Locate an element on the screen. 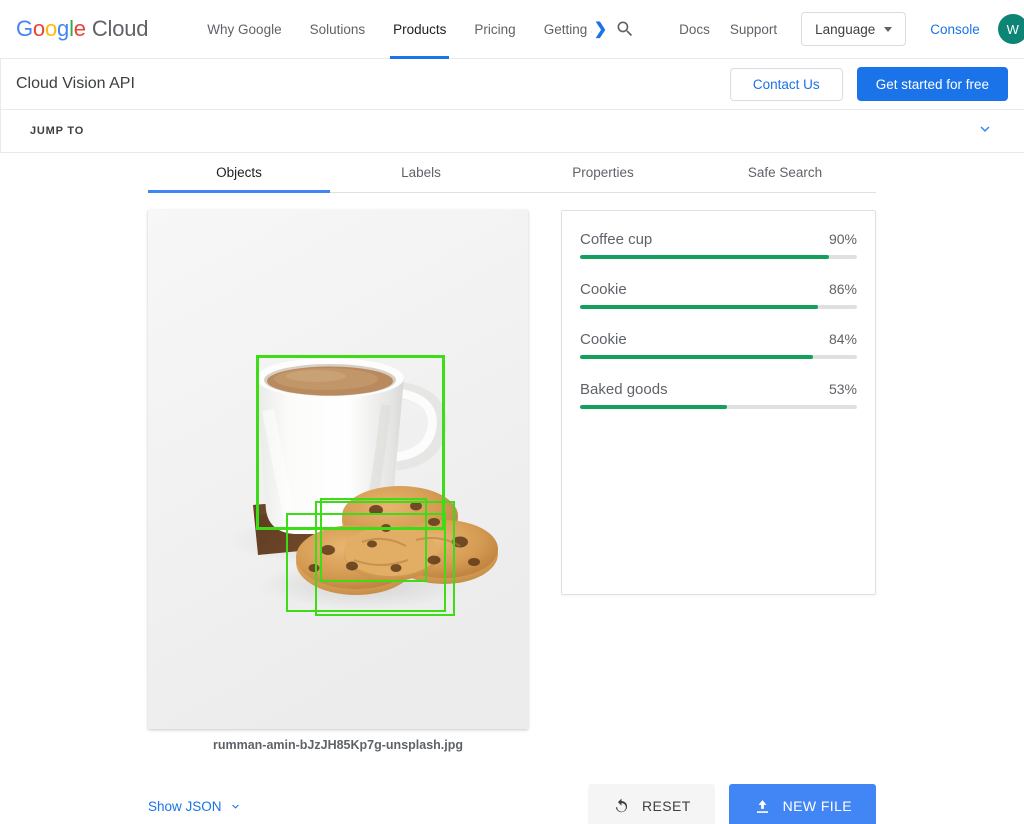  show-json-toggle: Show JSON is located at coordinates (195, 806).